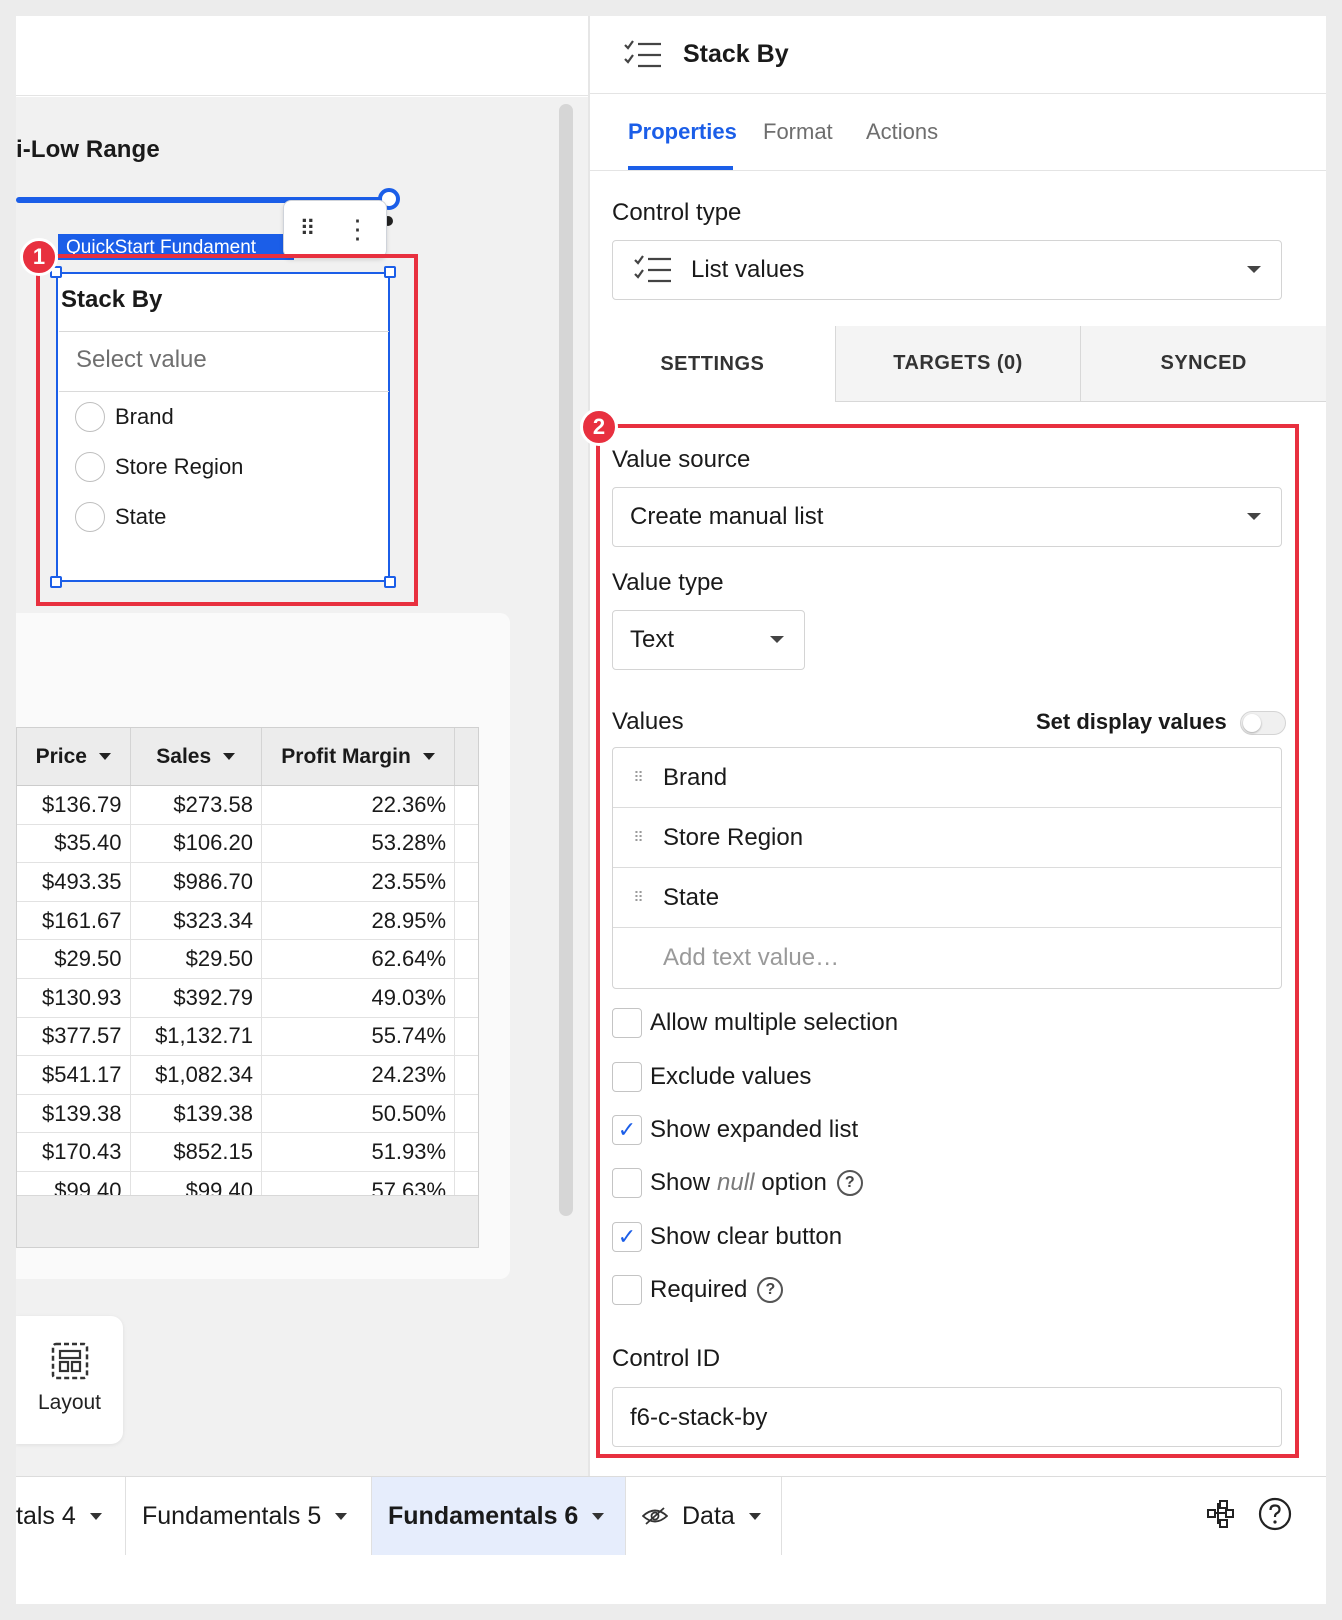 The image size is (1342, 1620). What do you see at coordinates (599, 427) in the screenshot?
I see `annotation-badge-2: 2` at bounding box center [599, 427].